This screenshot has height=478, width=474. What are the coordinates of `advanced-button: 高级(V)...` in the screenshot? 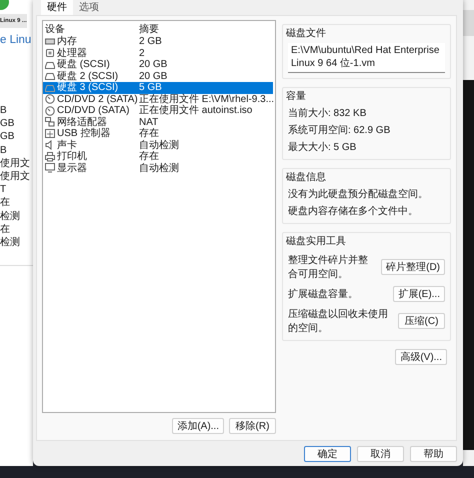 It's located at (421, 357).